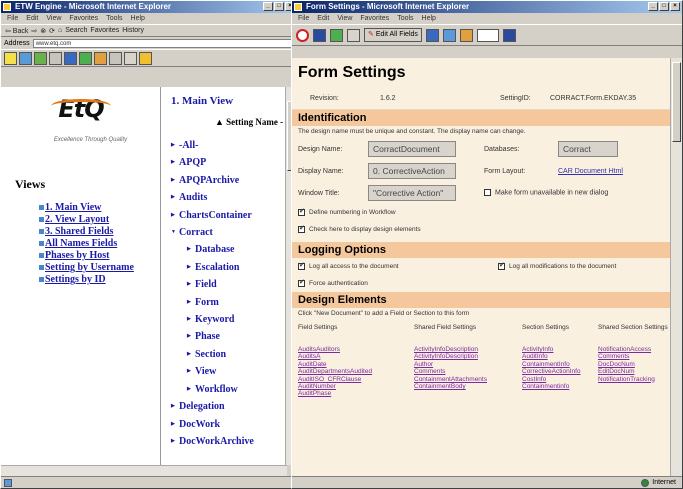 The image size is (683, 489). I want to click on define-numbering-checkbox, so click(301, 211).